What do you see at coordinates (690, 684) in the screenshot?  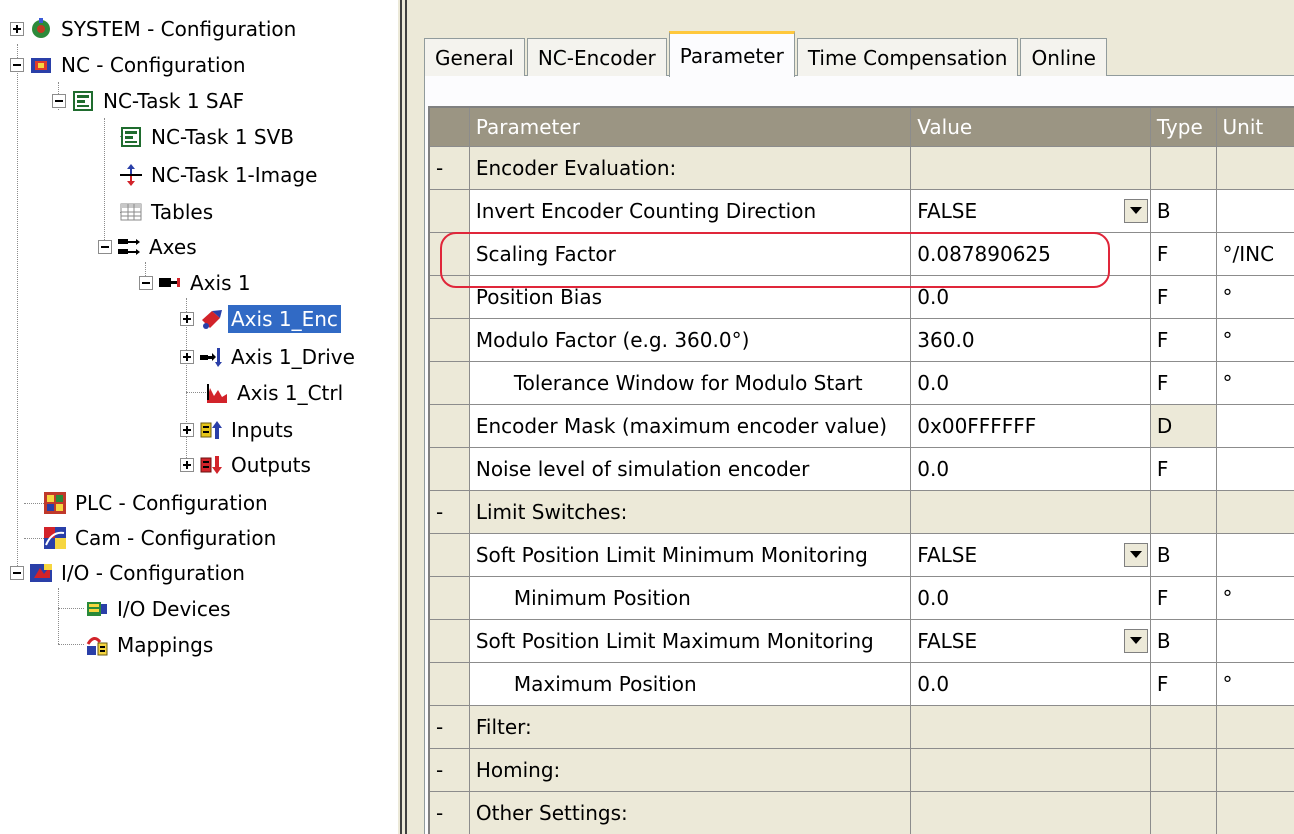 I see `parameter-name-cell: Maximum Position` at bounding box center [690, 684].